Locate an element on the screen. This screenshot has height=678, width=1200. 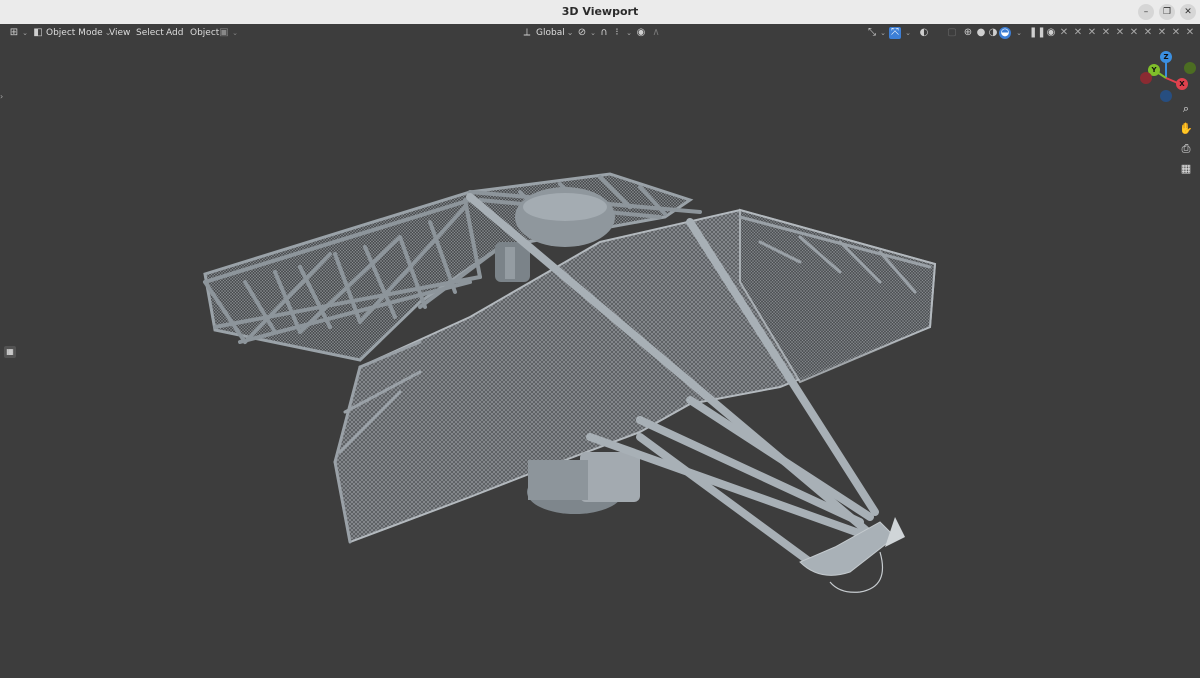
editor-type-chevron-icon: ⌄ is located at coordinates (25, 33).